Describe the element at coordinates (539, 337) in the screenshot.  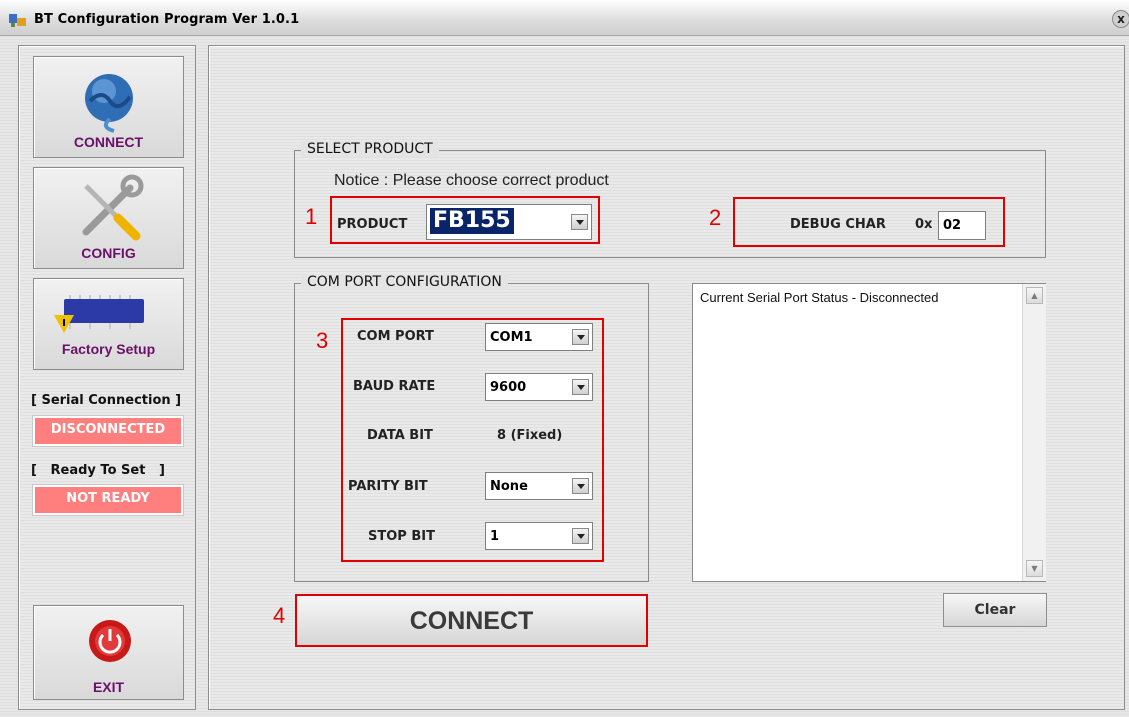
I see `com-port-select: COM1` at that location.